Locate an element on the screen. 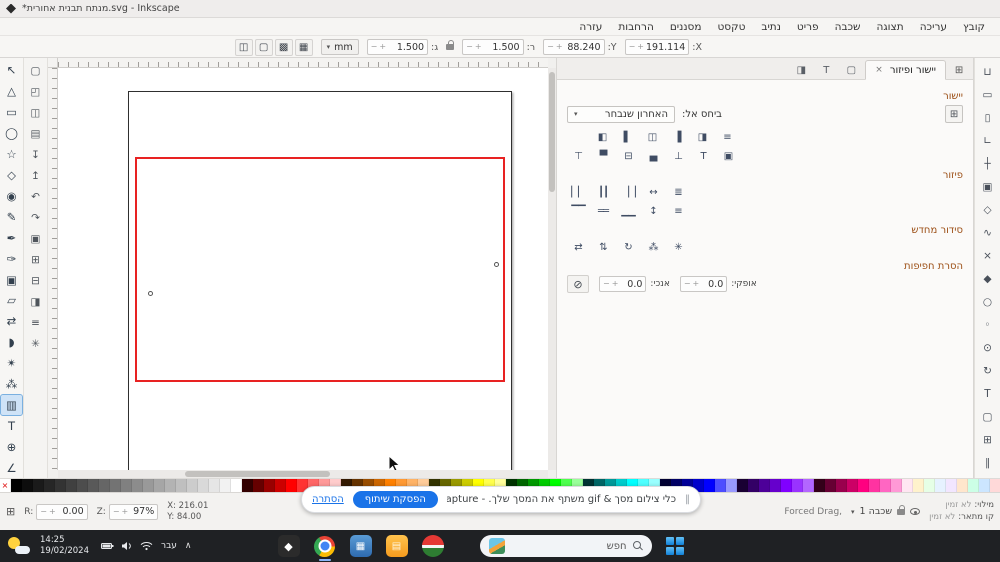 This screenshot has height=562, width=1000. scrollbar-thumb is located at coordinates (552, 132).